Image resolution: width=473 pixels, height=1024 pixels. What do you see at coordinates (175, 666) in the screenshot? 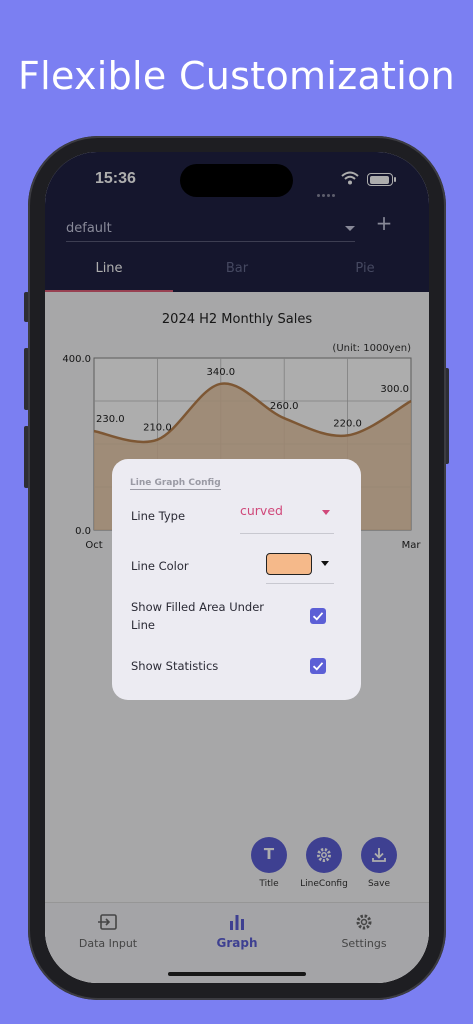
I see `show-statistics-label: Show Statistics` at bounding box center [175, 666].